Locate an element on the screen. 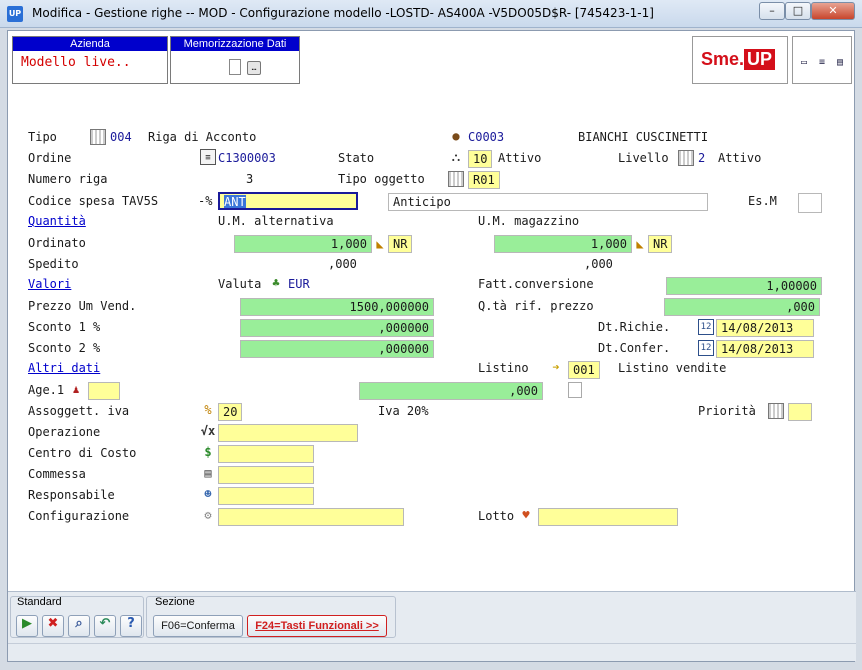 The image size is (862, 670). calendar-icon: 12 is located at coordinates (706, 327).